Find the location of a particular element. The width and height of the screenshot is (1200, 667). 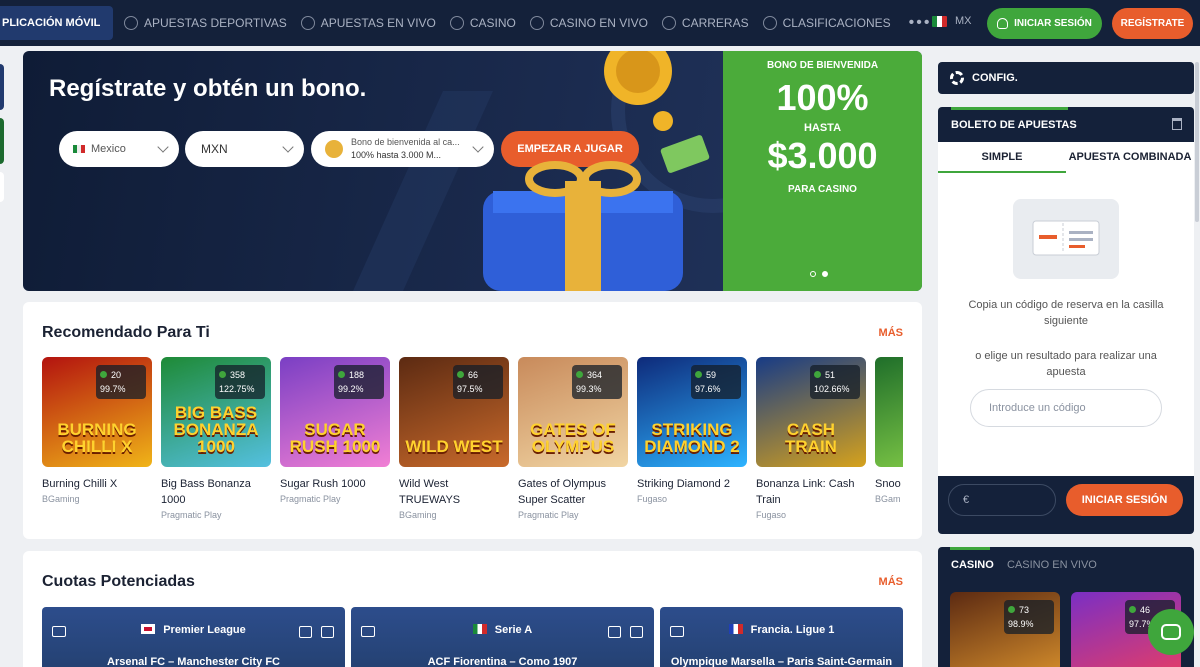

player-count: 66 is located at coordinates (473, 375).